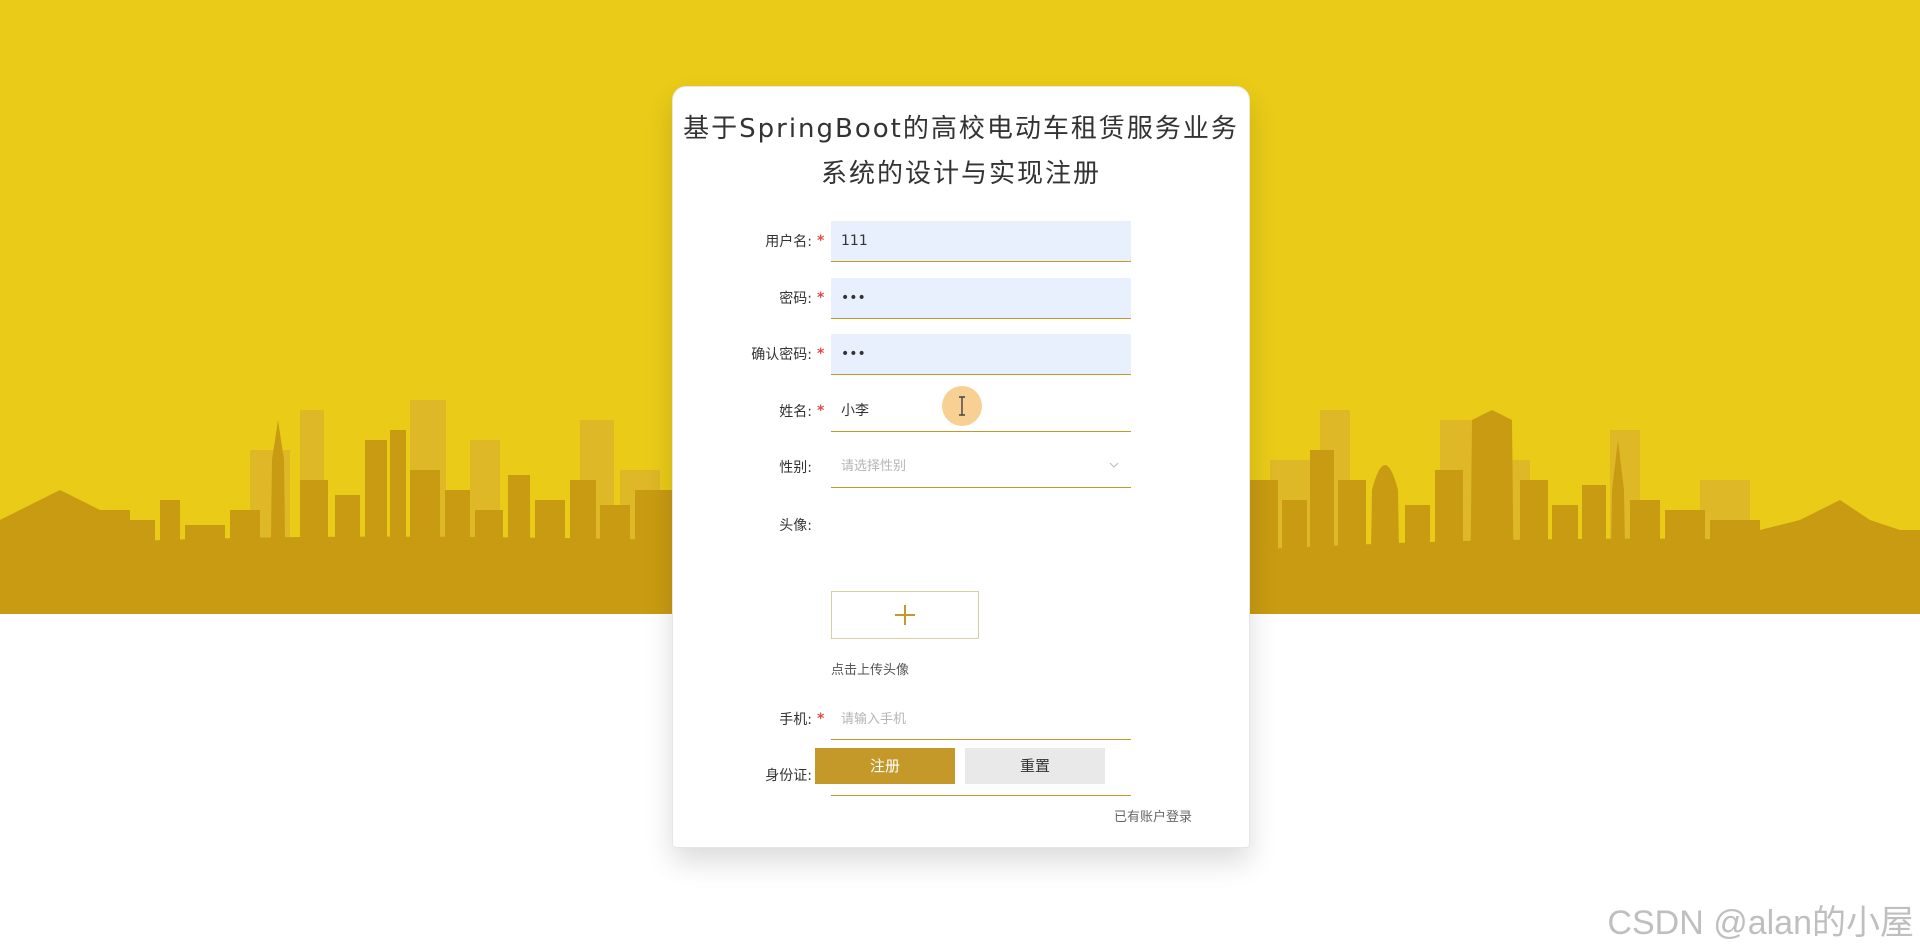  What do you see at coordinates (961, 526) in the screenshot?
I see `avatar-row: 头像:` at bounding box center [961, 526].